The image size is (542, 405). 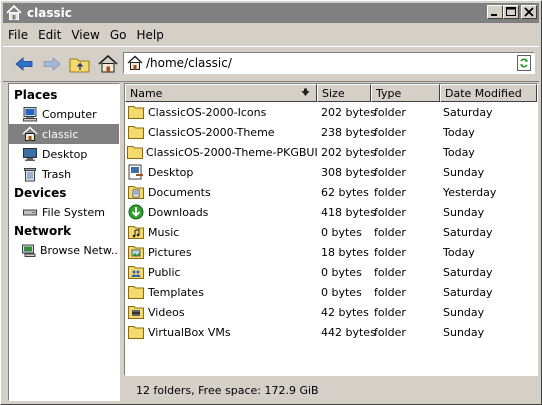 I want to click on close-button, so click(x=529, y=12).